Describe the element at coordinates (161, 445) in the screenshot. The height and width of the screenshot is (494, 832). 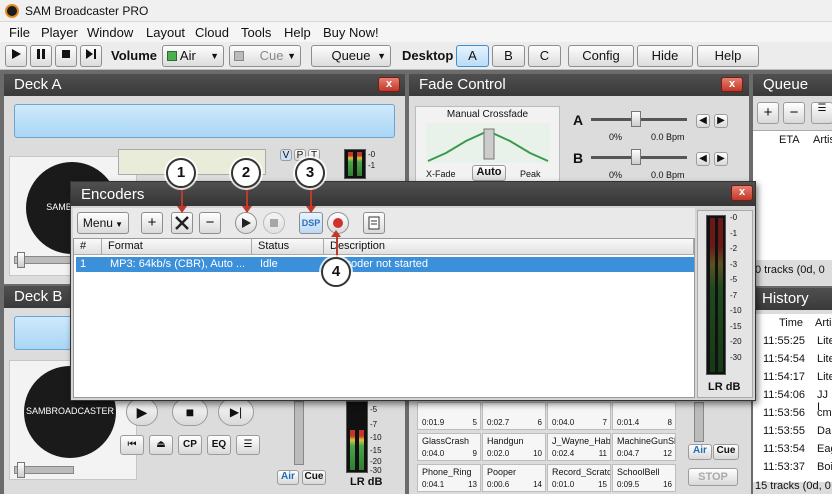
I see `deck-b-eject-button: ⏏` at that location.